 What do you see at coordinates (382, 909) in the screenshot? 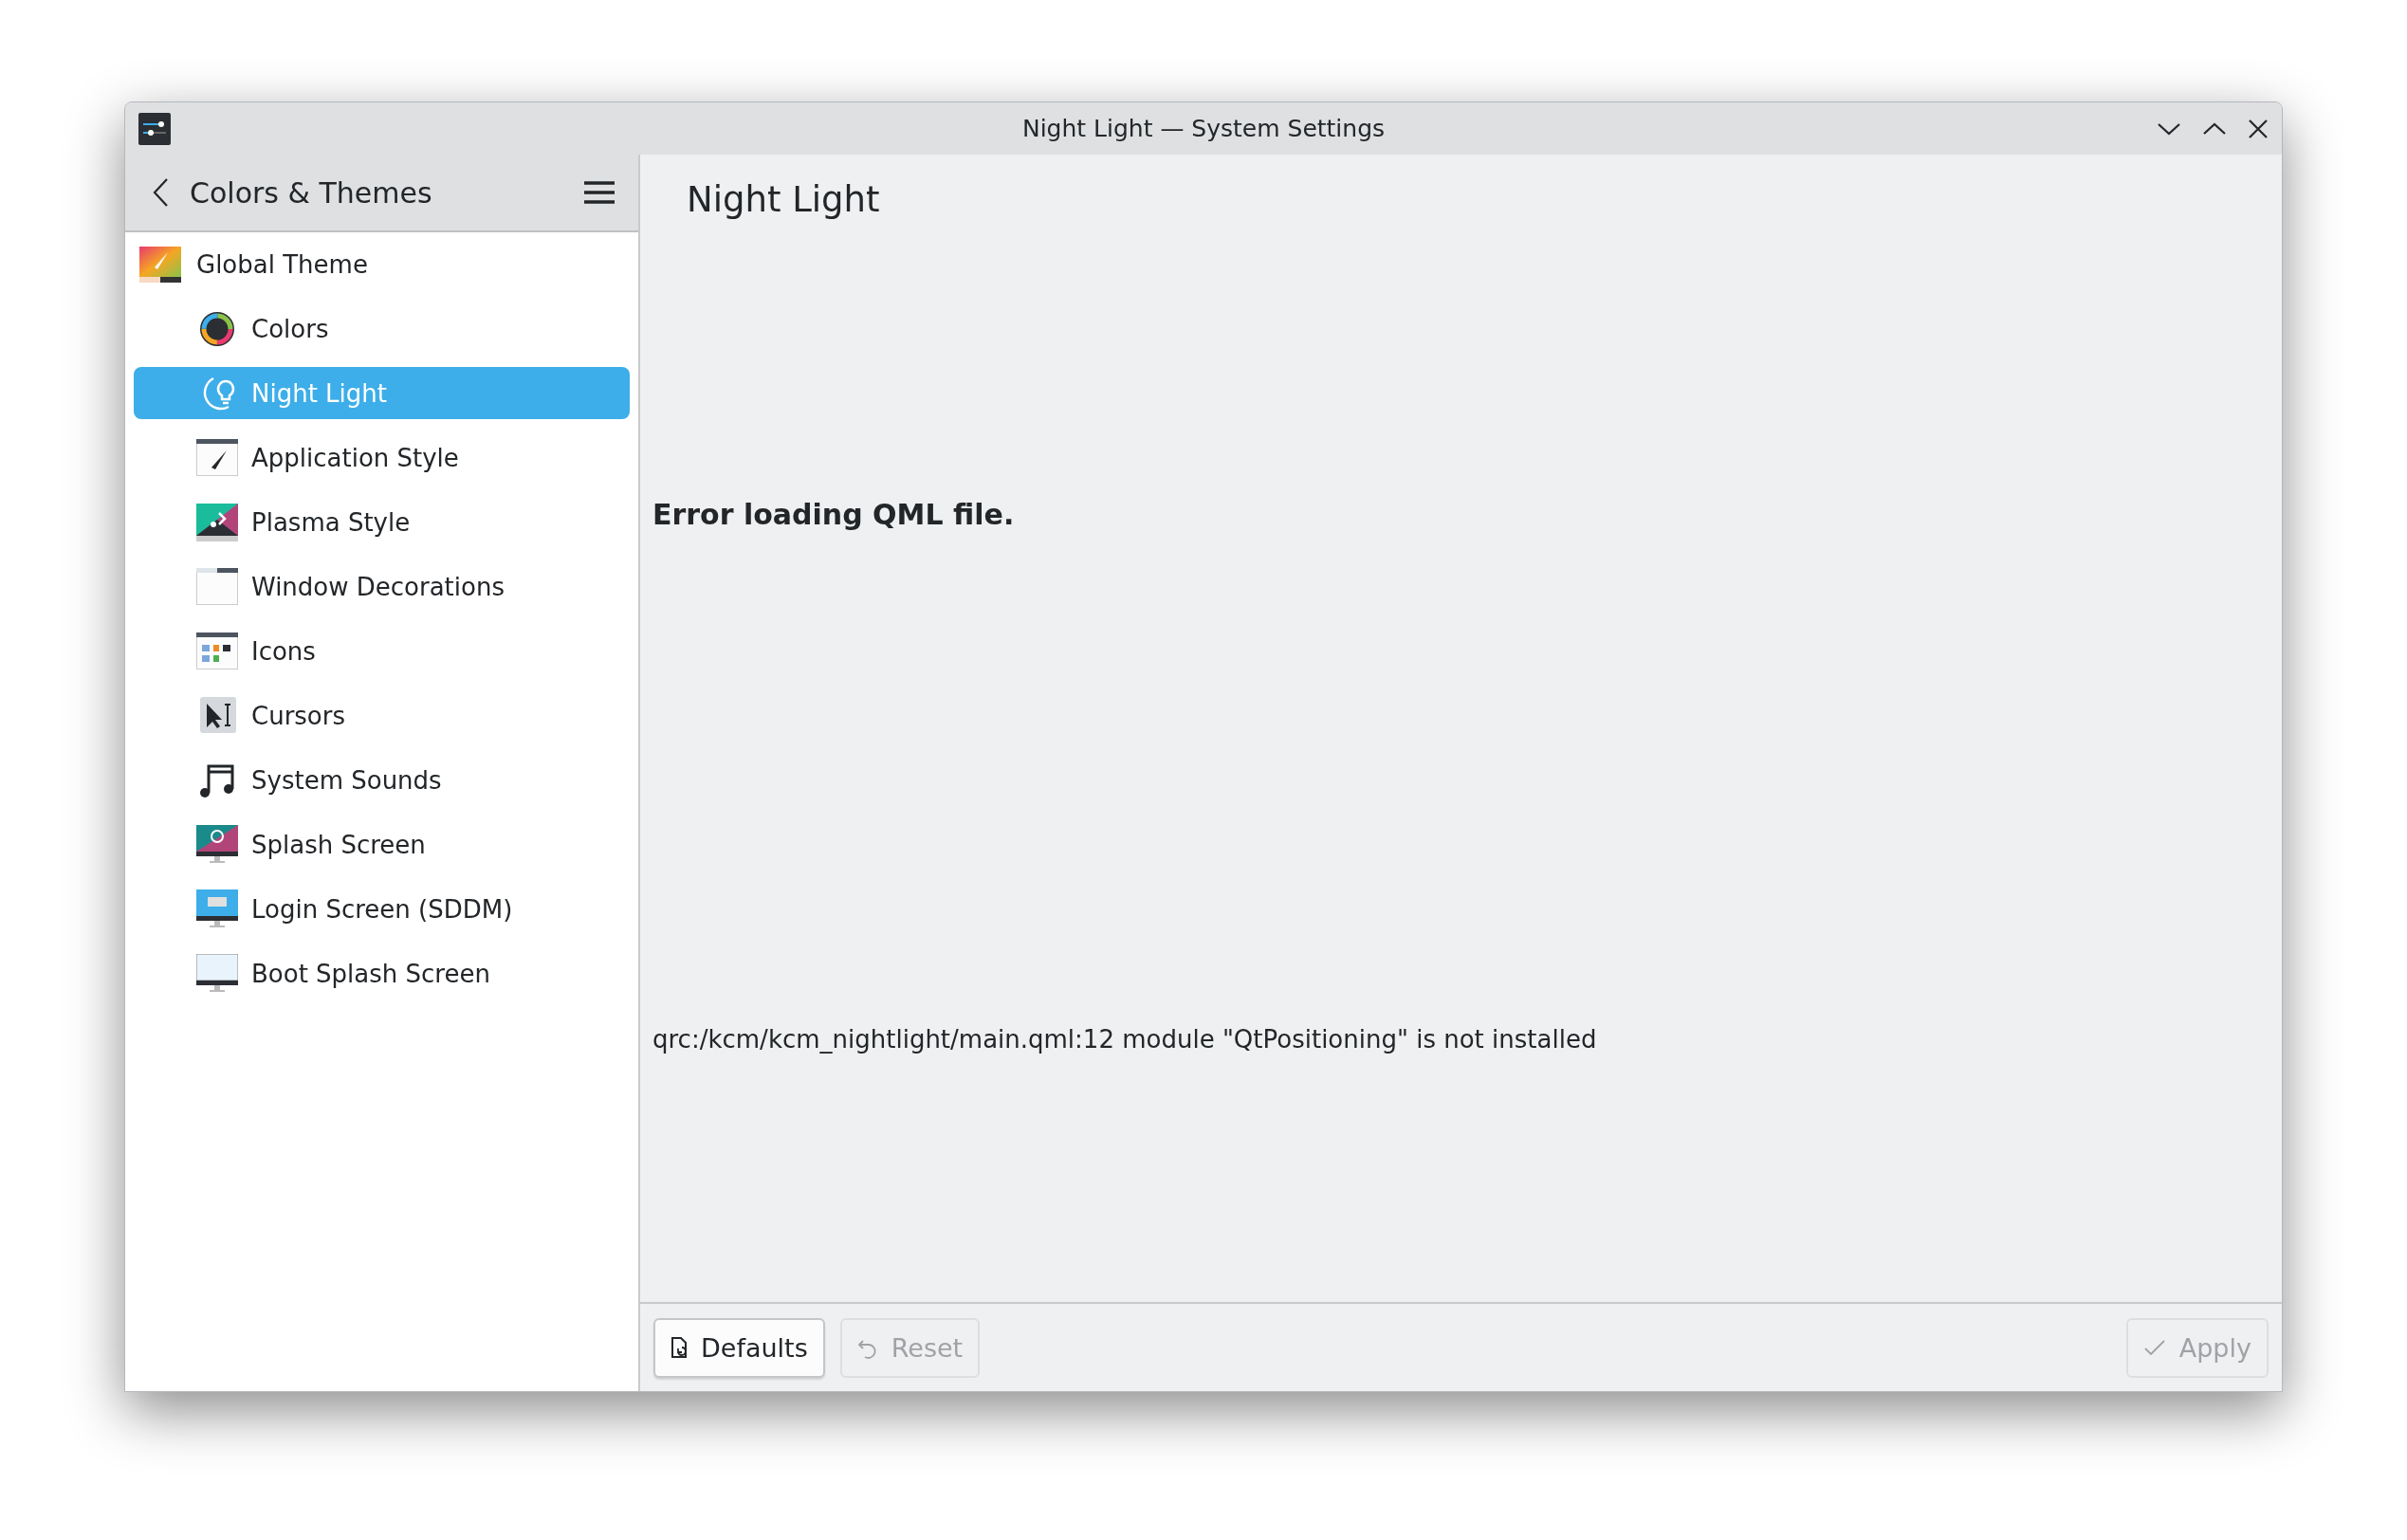
I see `sidebar-item: Login Screen (SDDM)` at bounding box center [382, 909].